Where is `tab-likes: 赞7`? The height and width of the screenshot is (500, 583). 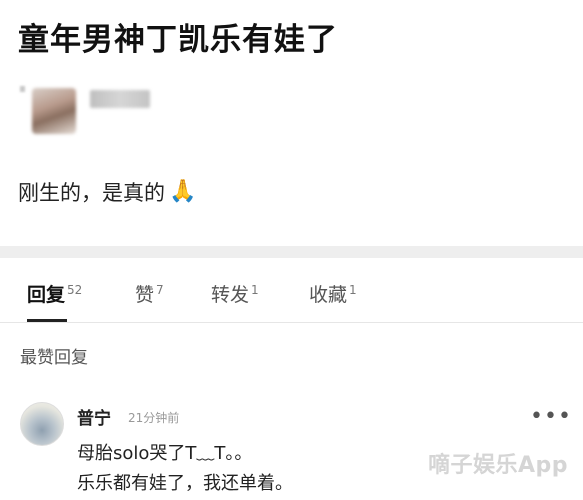
tab-likes: 赞7 is located at coordinates (149, 293).